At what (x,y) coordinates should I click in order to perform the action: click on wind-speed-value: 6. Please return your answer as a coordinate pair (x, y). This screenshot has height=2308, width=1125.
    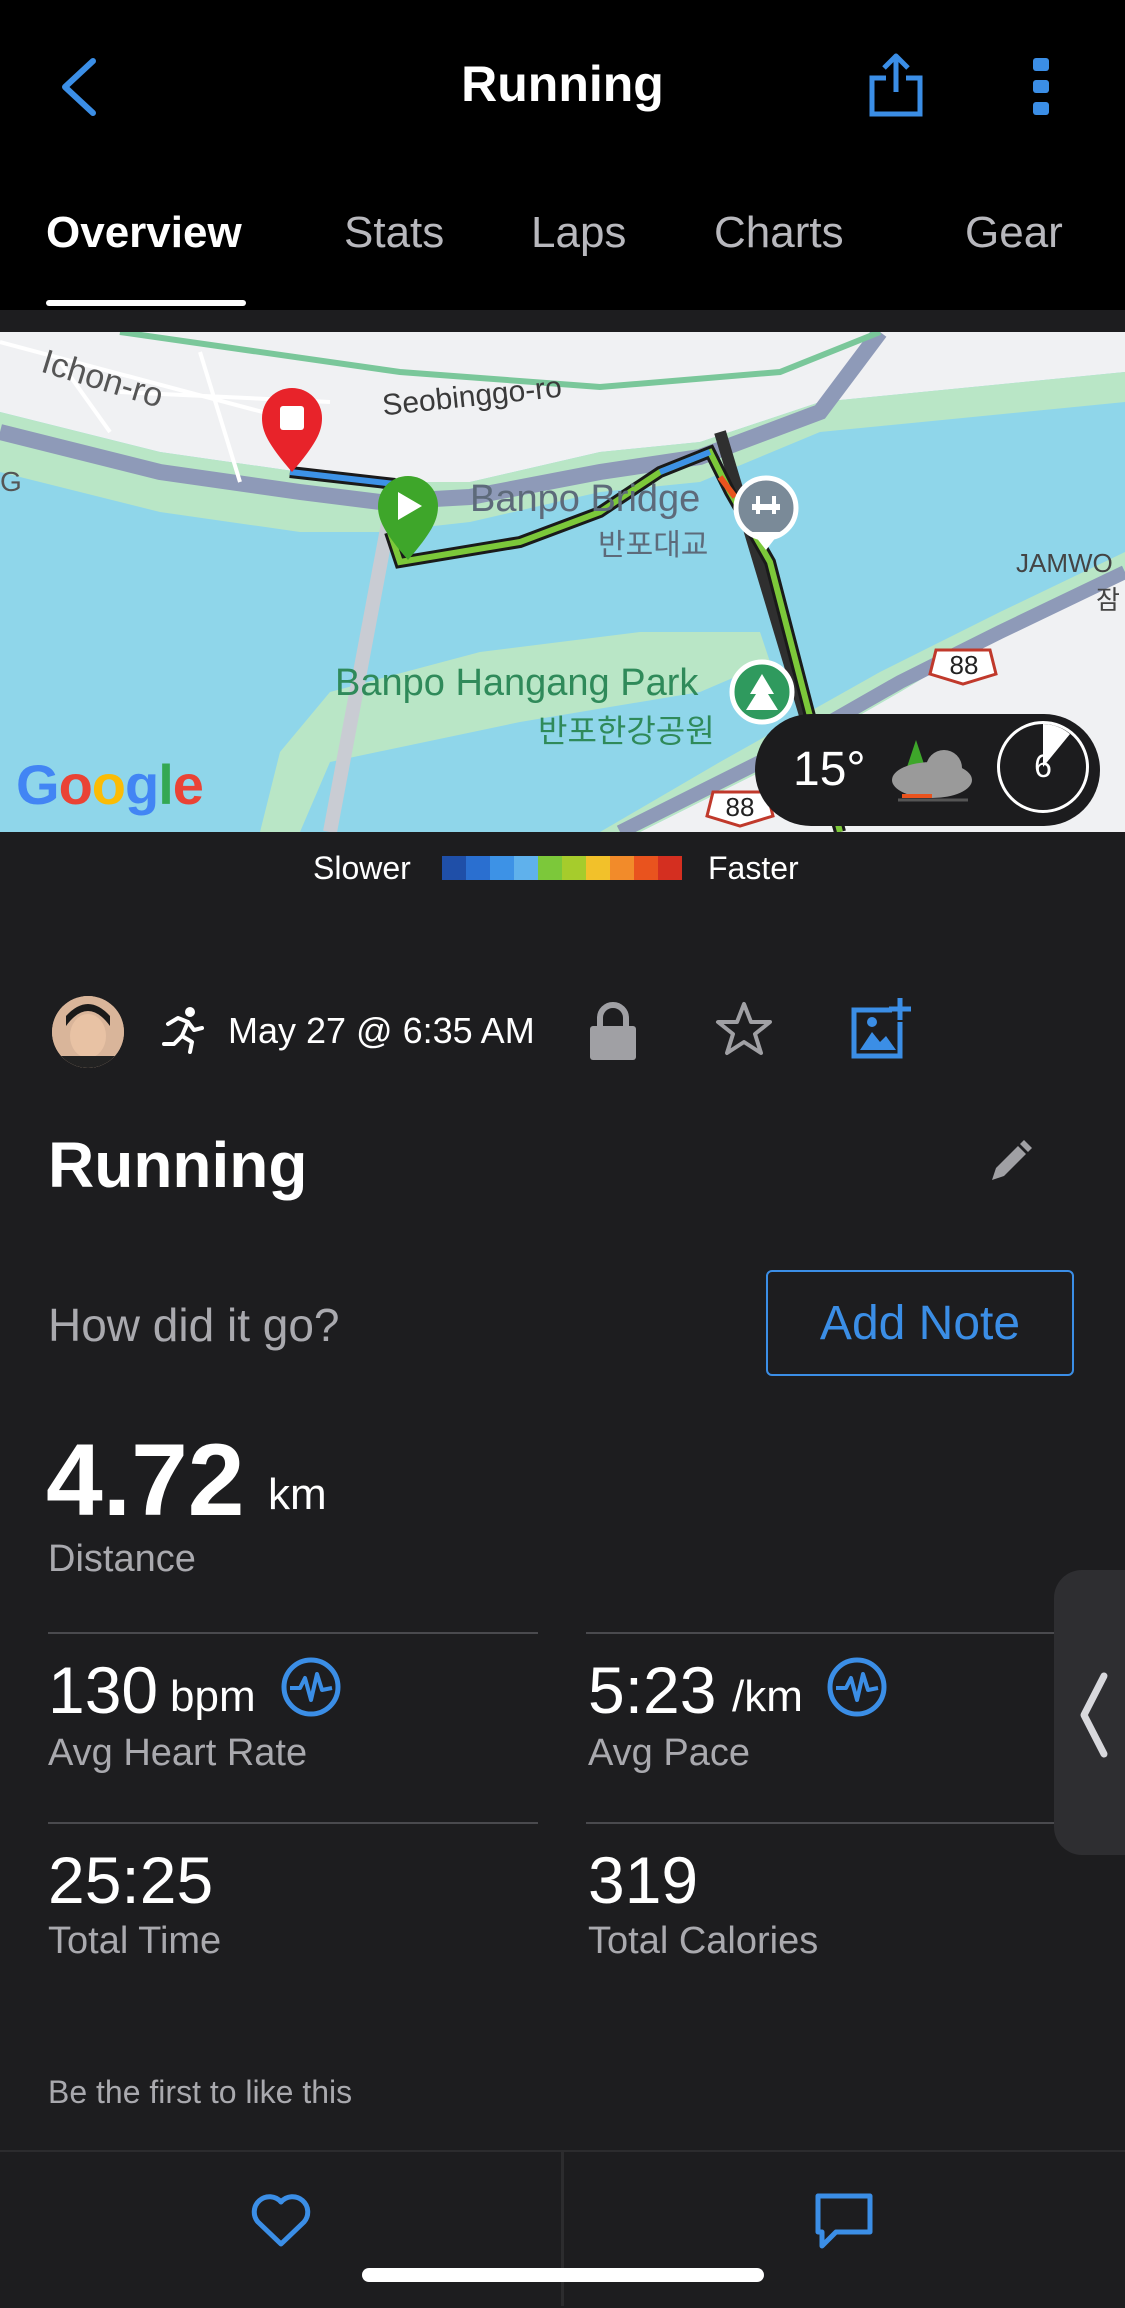
    Looking at the image, I should click on (1043, 766).